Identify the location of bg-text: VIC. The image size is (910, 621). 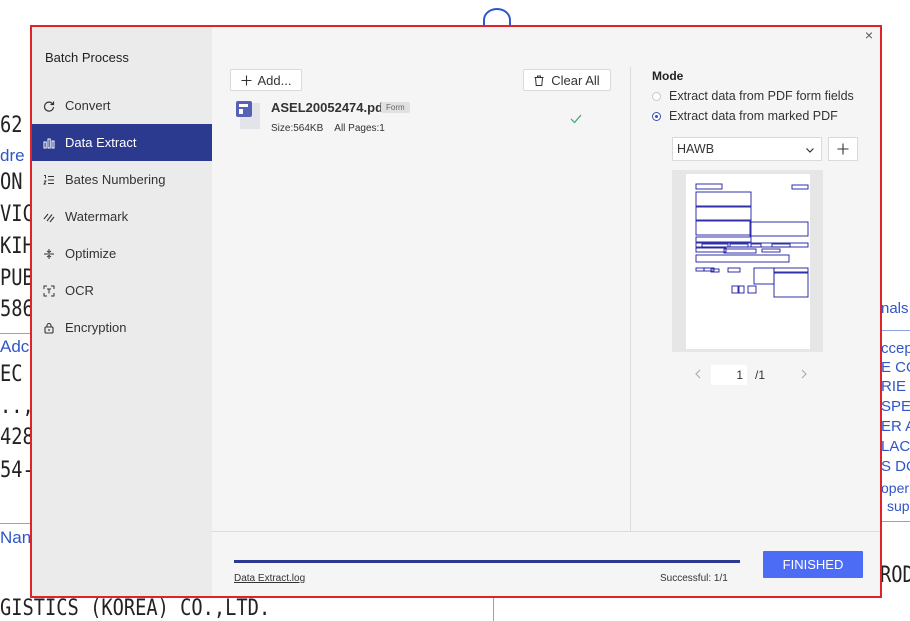
(17, 214).